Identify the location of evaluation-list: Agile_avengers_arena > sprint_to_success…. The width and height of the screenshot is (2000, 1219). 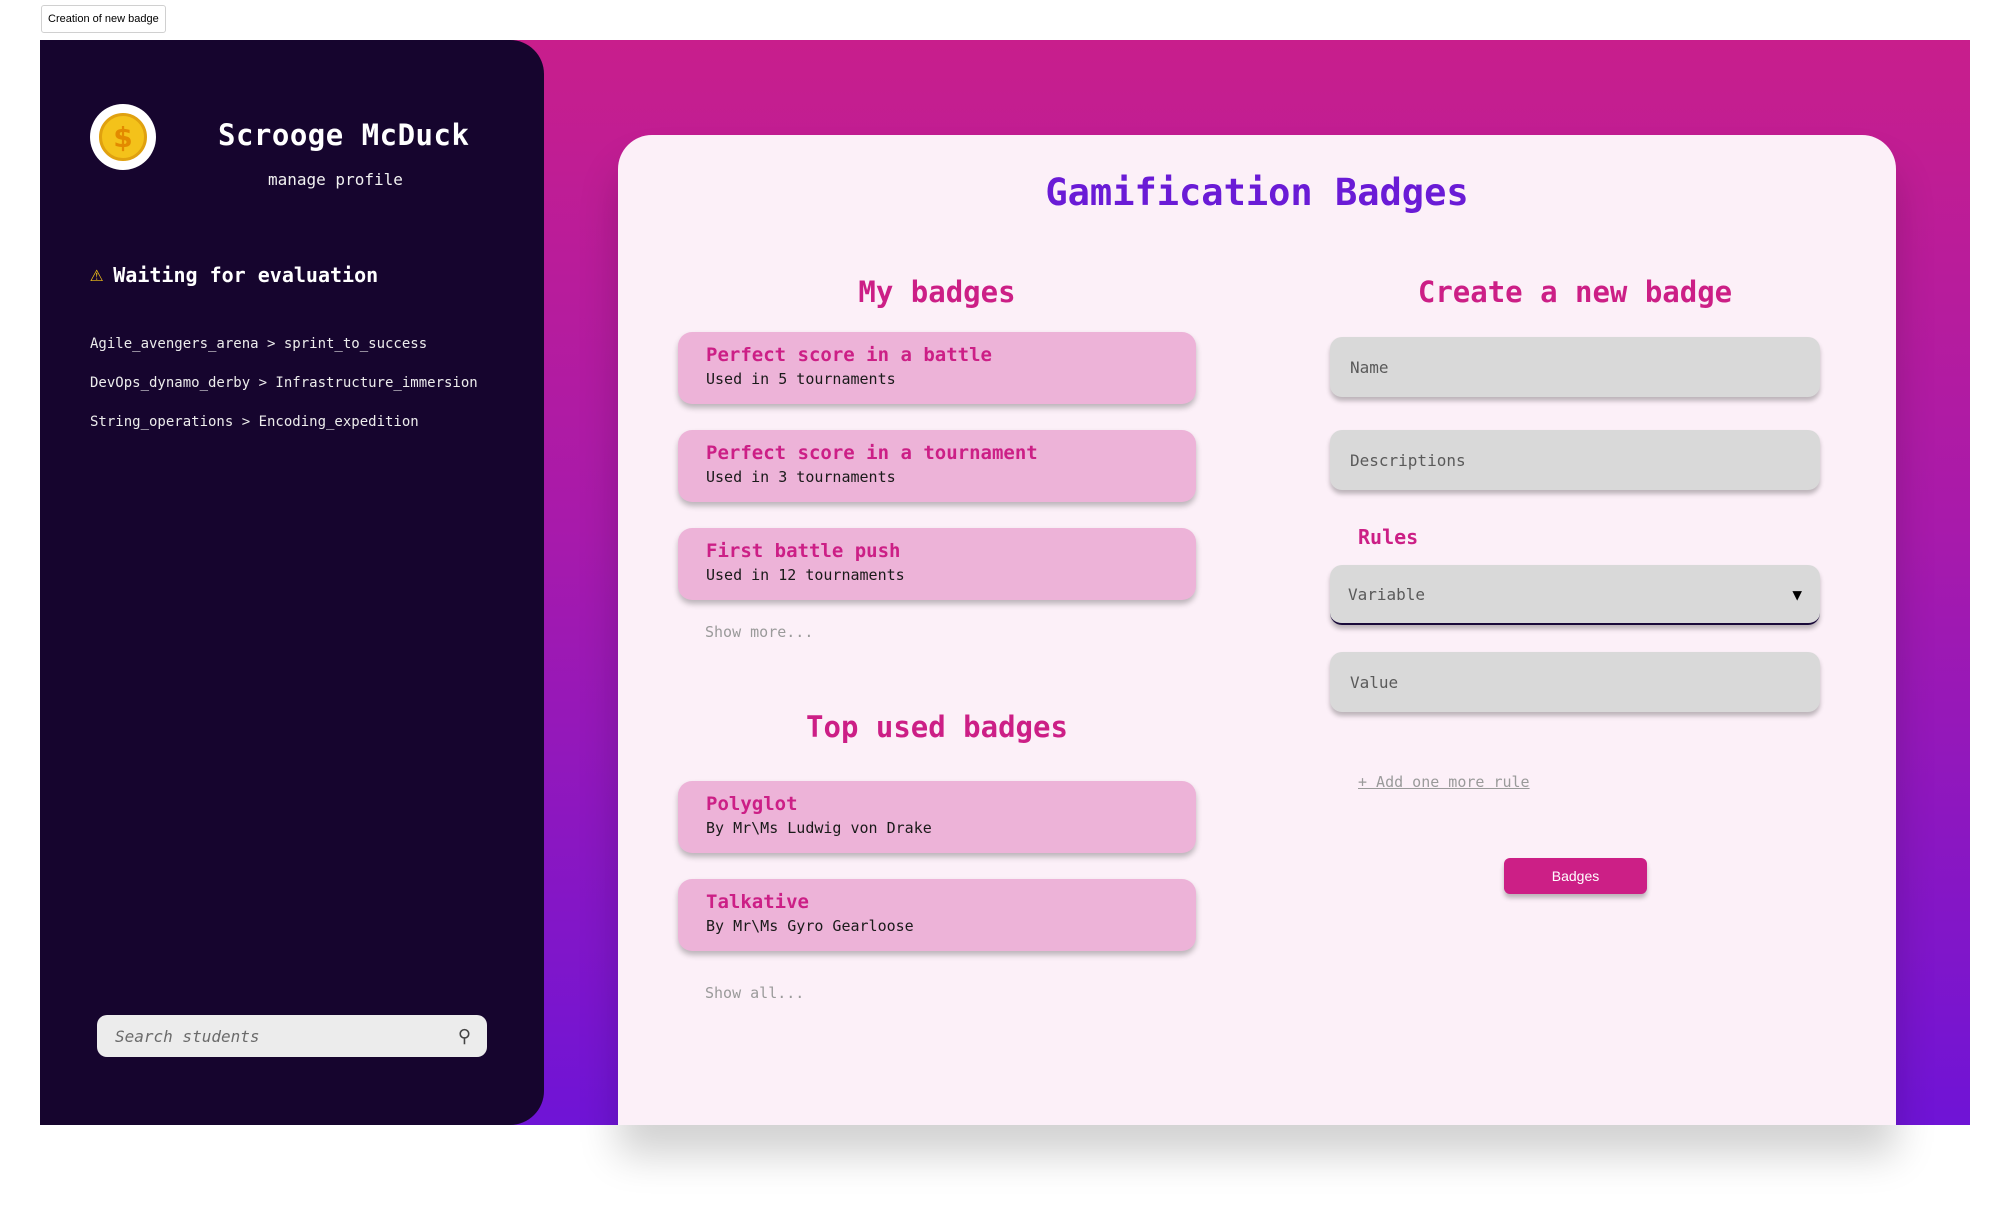
(284, 383).